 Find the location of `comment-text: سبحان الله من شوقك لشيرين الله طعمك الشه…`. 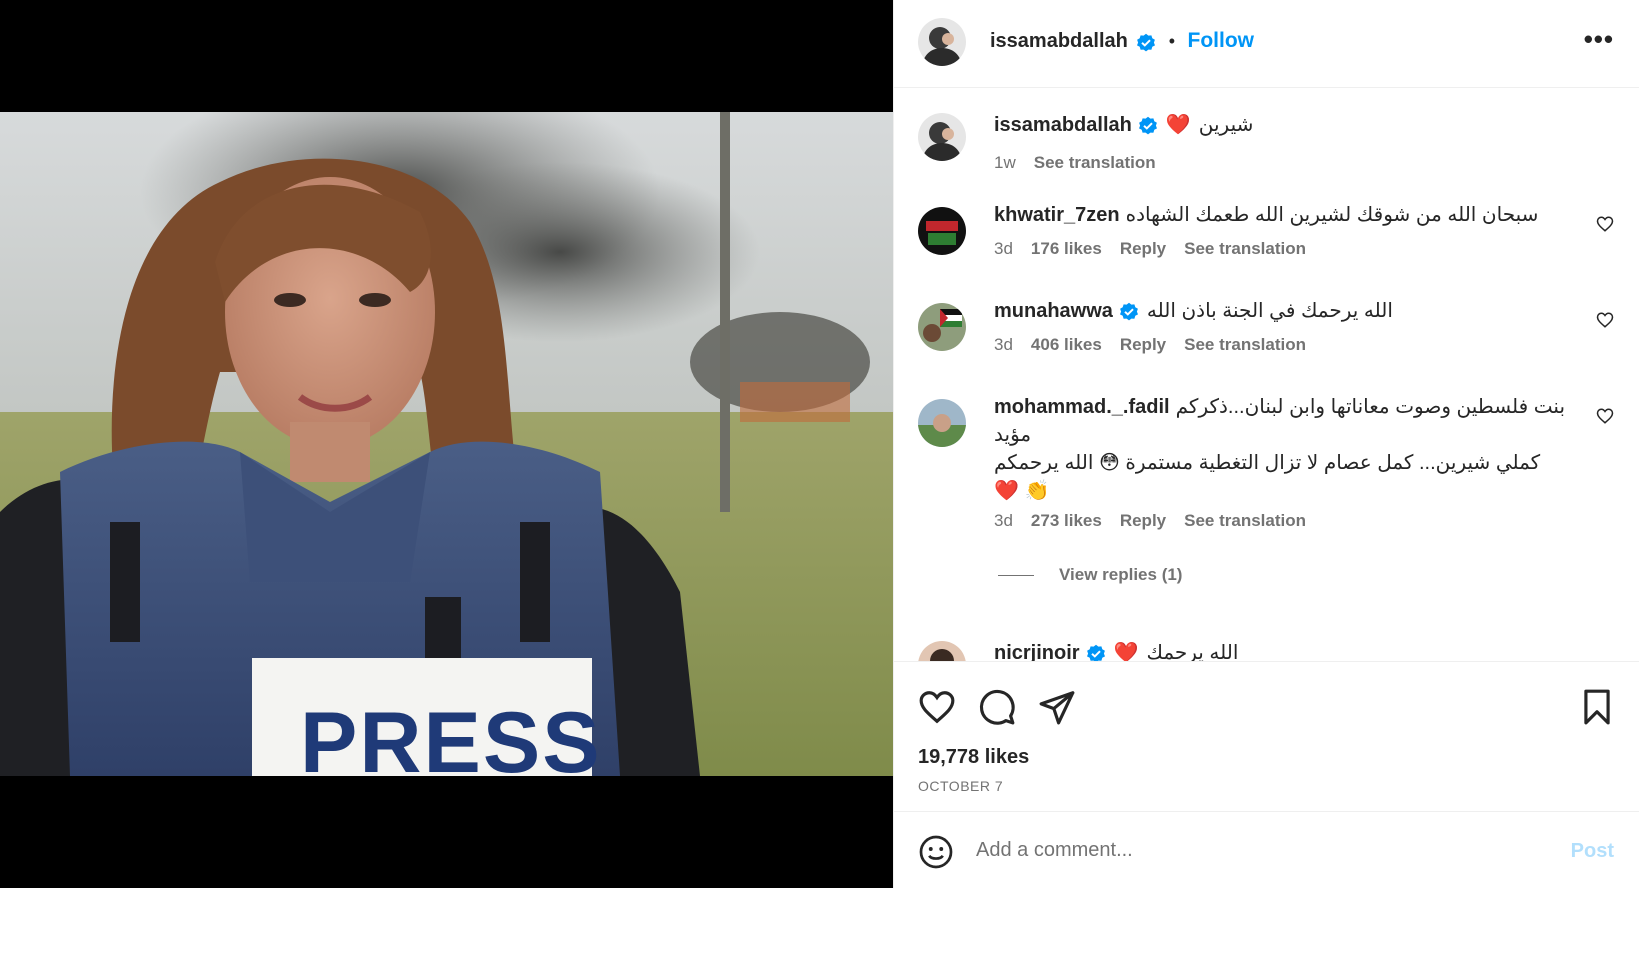

comment-text: سبحان الله من شوقك لشيرين الله طعمك الشه… is located at coordinates (1332, 215).